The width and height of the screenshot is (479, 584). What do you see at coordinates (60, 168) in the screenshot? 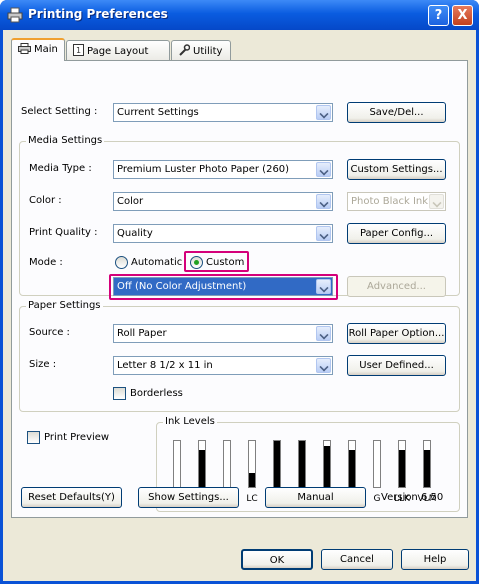
I see `media-type-label: Media Type :` at bounding box center [60, 168].